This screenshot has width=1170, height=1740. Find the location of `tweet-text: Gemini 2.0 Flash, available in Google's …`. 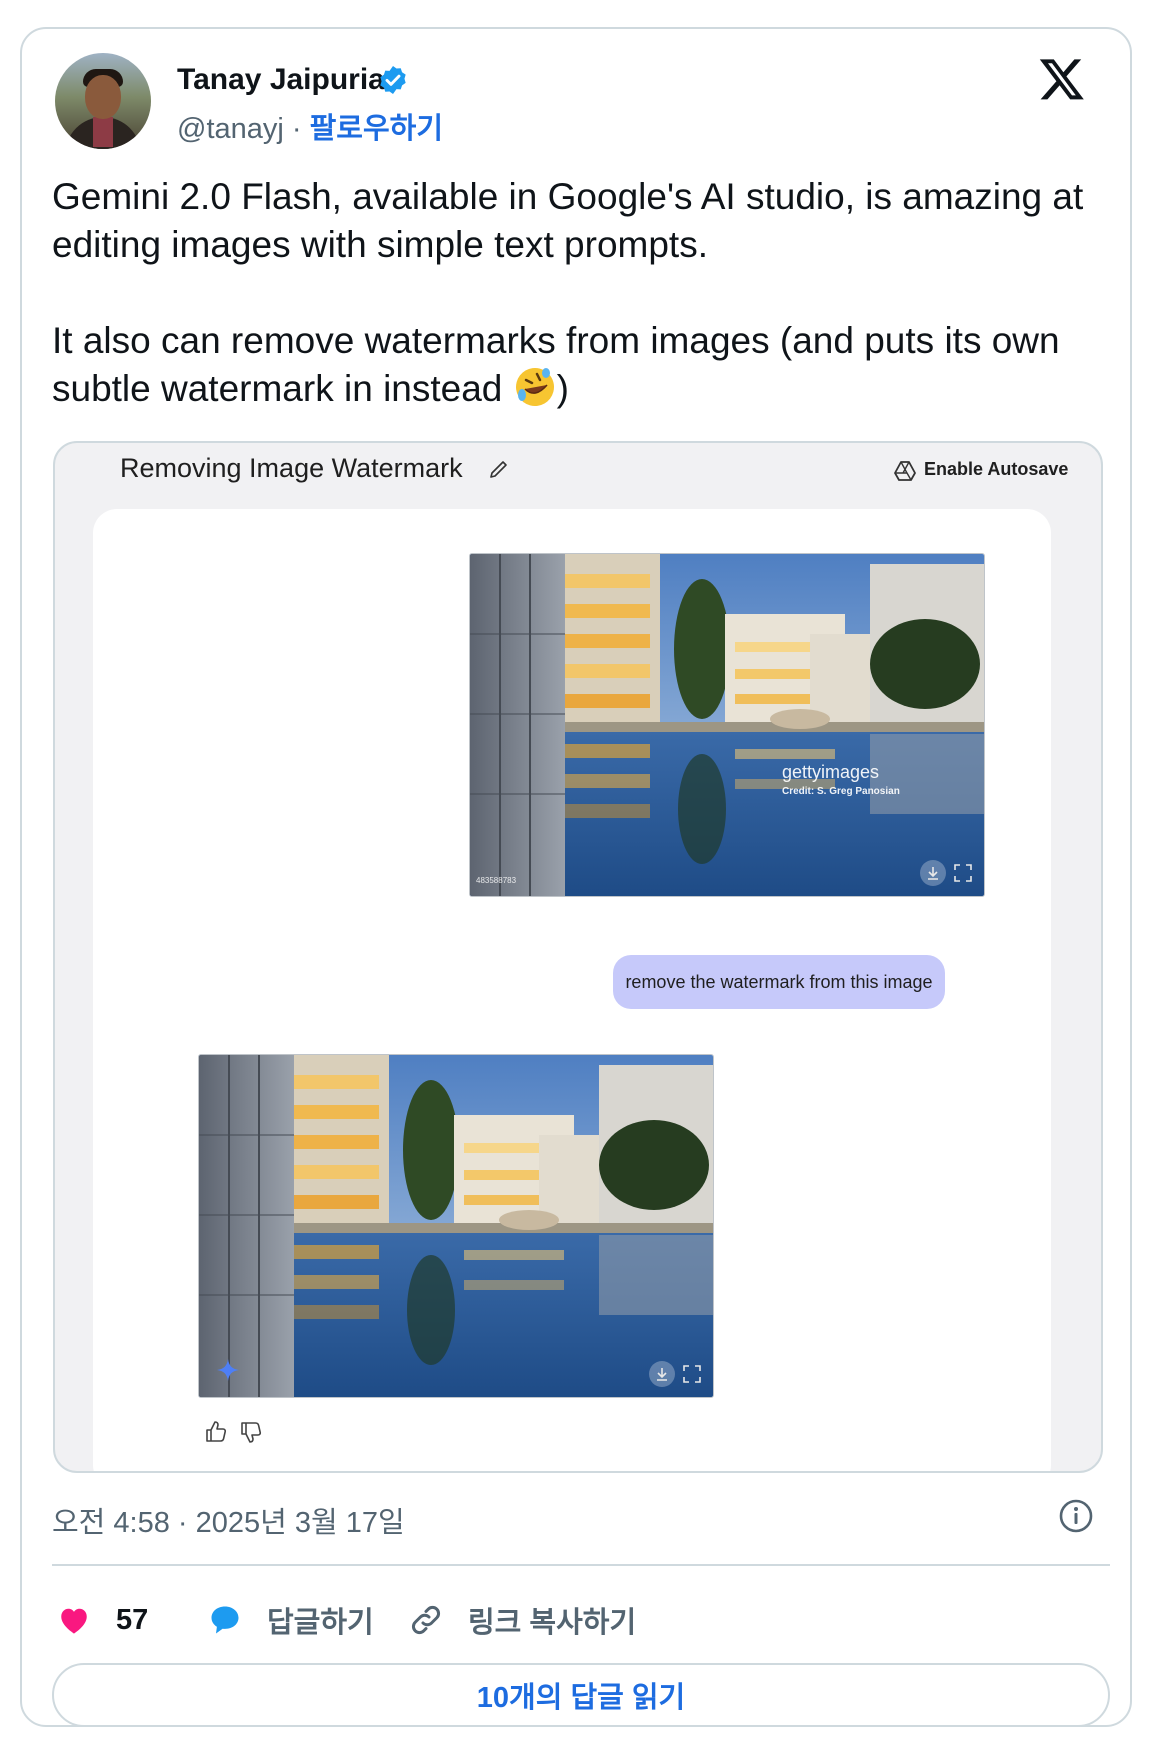

tweet-text: Gemini 2.0 Flash, available in Google's … is located at coordinates (582, 293).